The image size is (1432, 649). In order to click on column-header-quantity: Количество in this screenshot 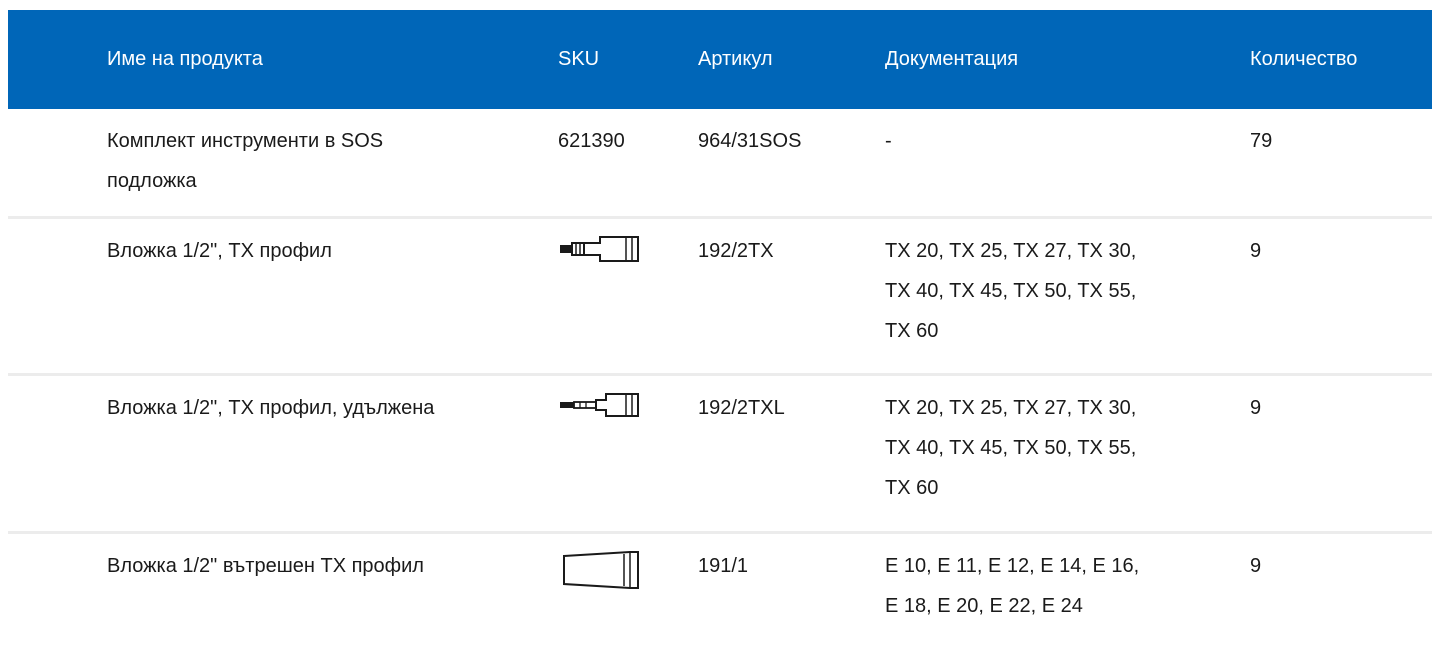, I will do `click(1340, 59)`.